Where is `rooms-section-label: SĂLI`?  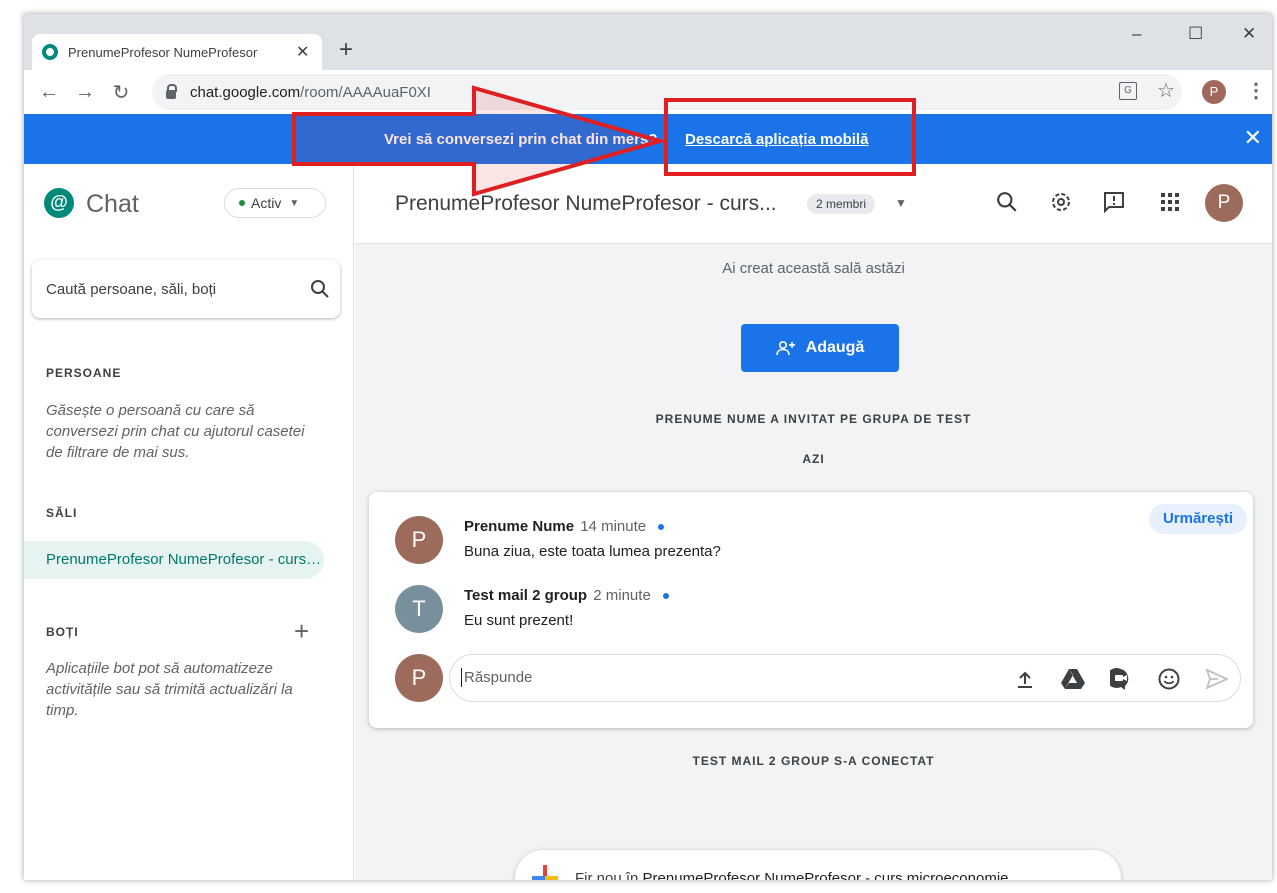
rooms-section-label: SĂLI is located at coordinates (62, 513).